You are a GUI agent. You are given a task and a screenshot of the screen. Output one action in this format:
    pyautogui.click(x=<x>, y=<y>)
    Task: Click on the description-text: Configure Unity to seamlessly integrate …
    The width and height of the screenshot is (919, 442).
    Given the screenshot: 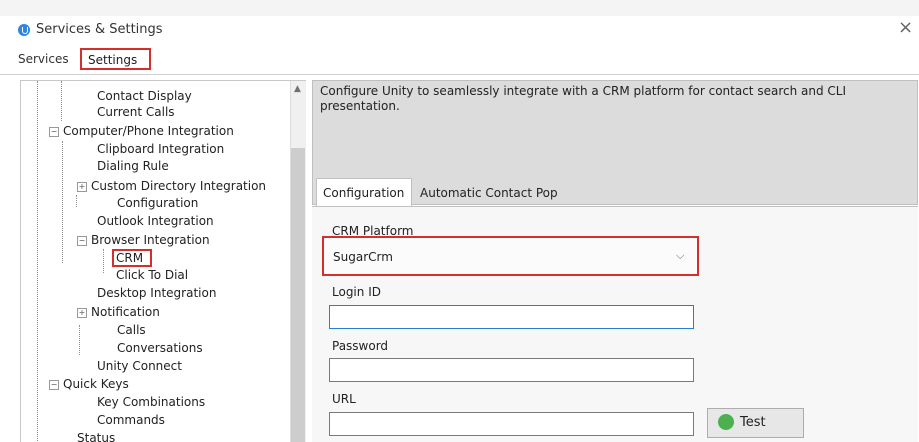 What is the action you would take?
    pyautogui.click(x=583, y=98)
    